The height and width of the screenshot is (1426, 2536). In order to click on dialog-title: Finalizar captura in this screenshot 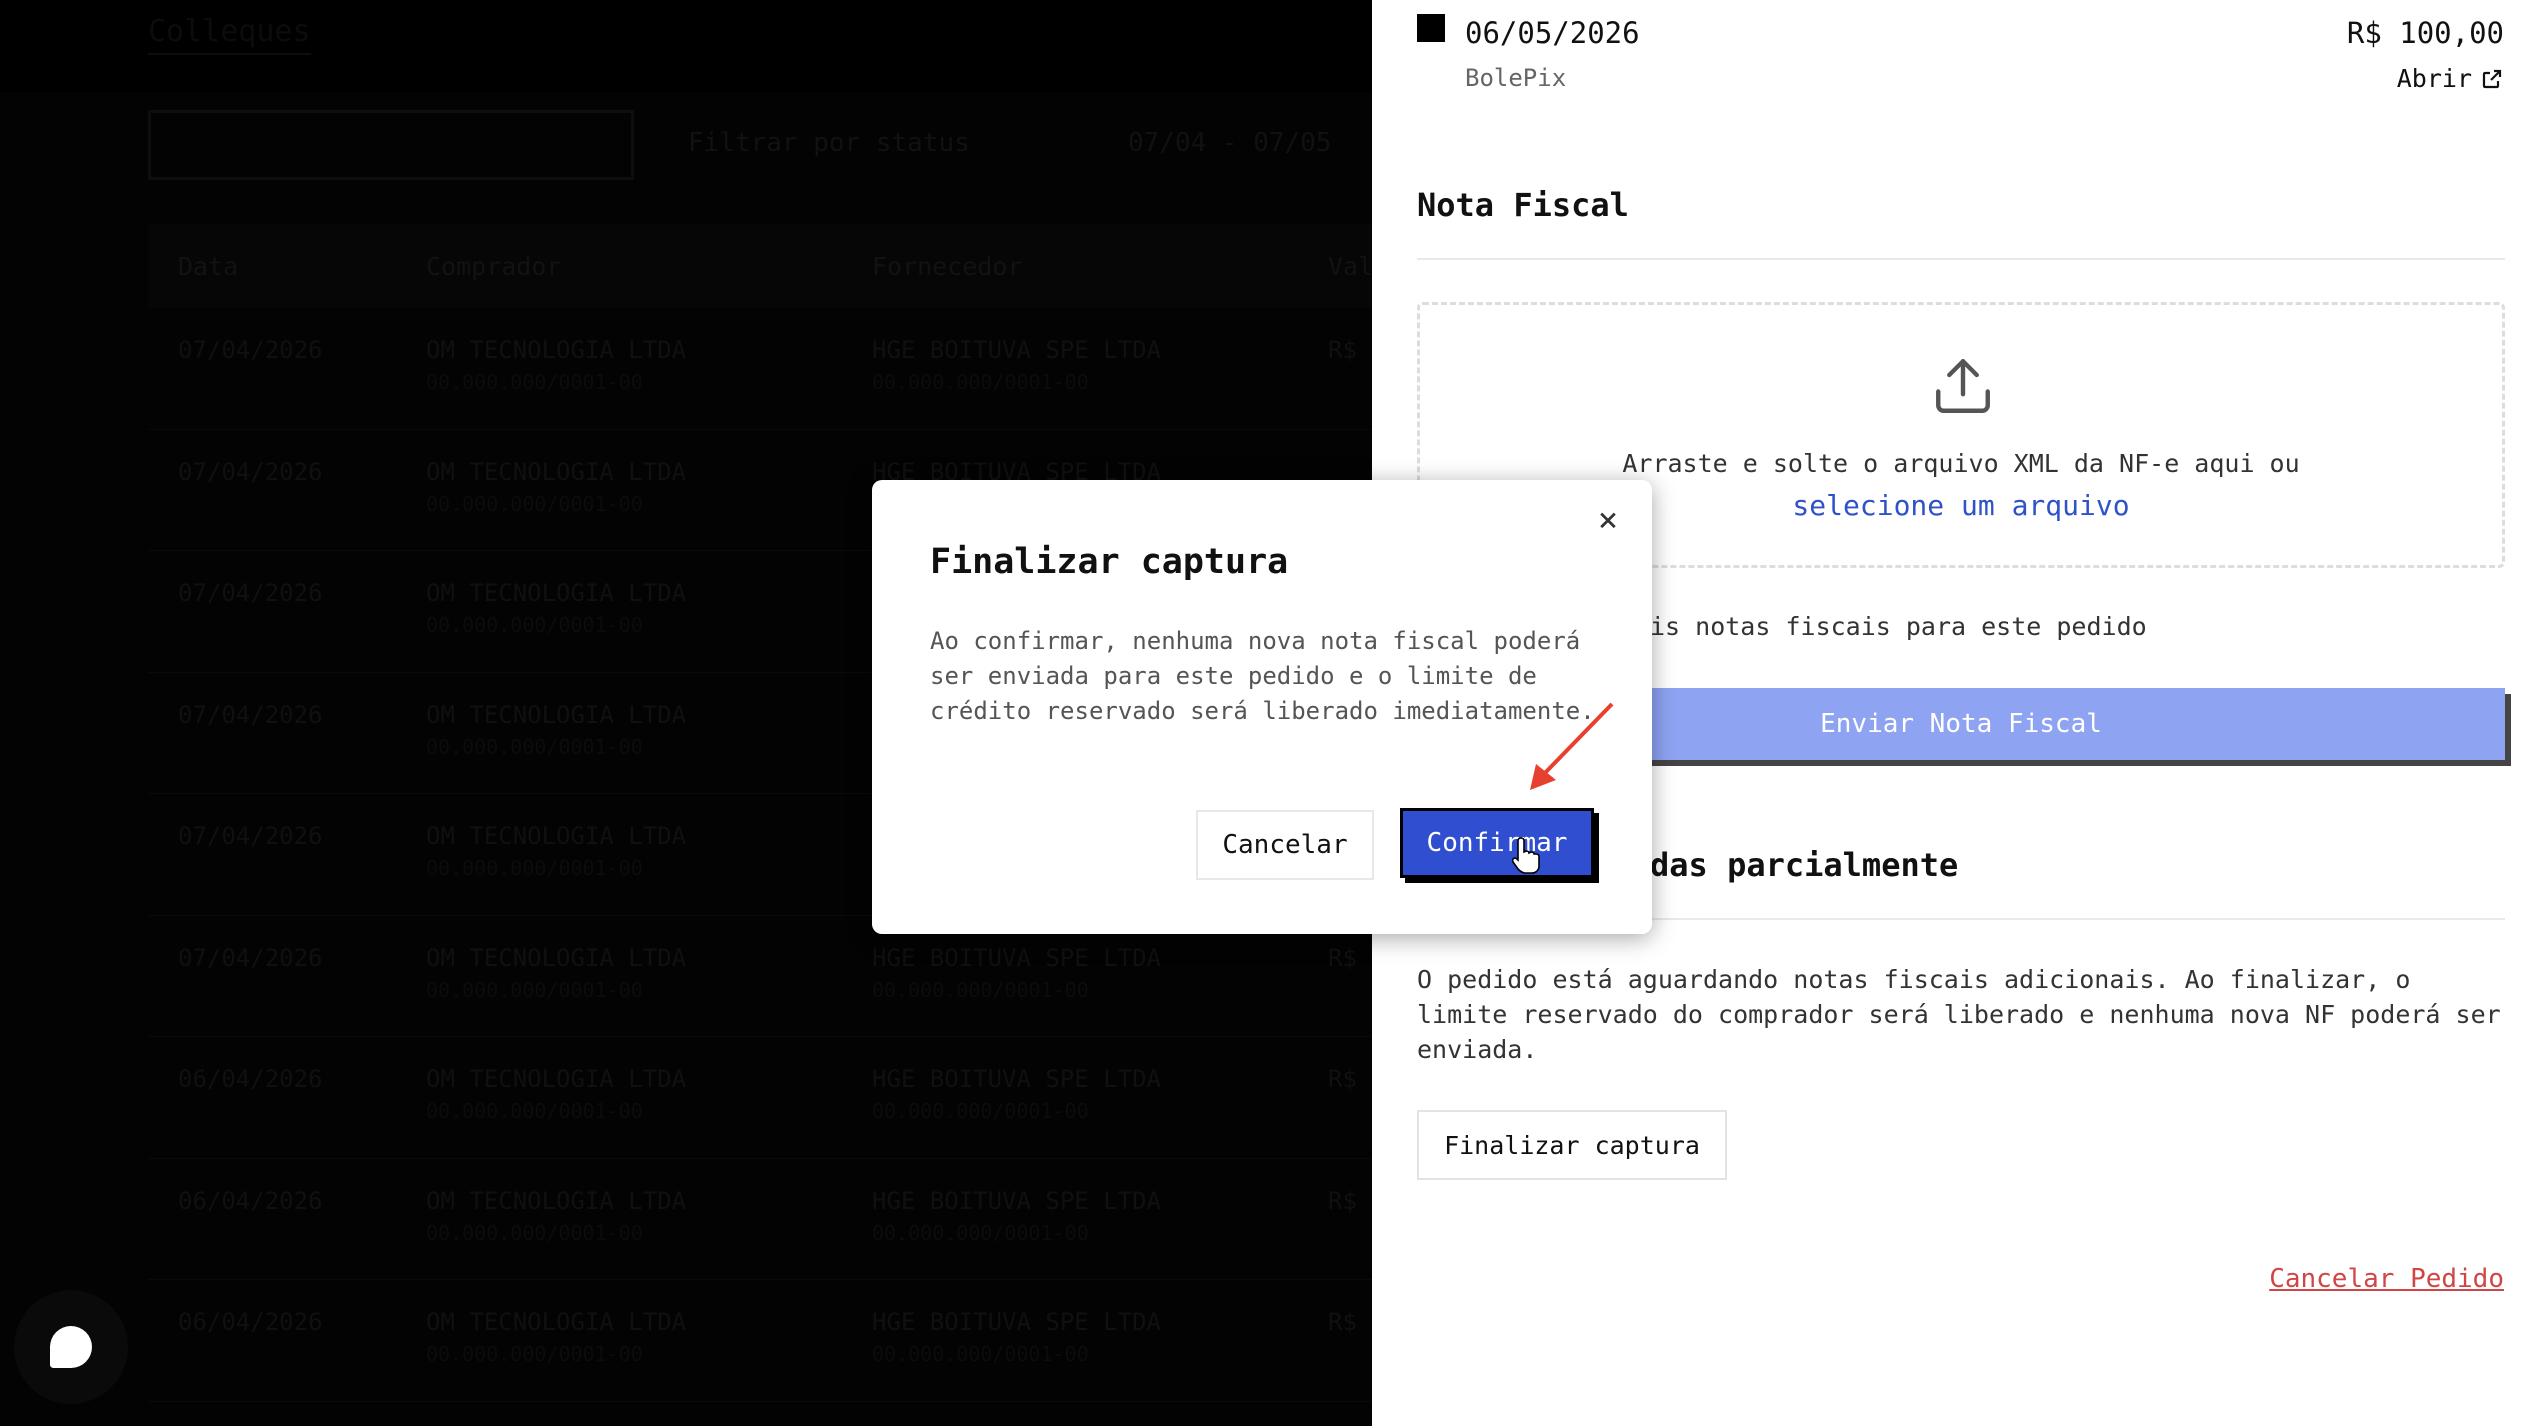, I will do `click(1109, 562)`.